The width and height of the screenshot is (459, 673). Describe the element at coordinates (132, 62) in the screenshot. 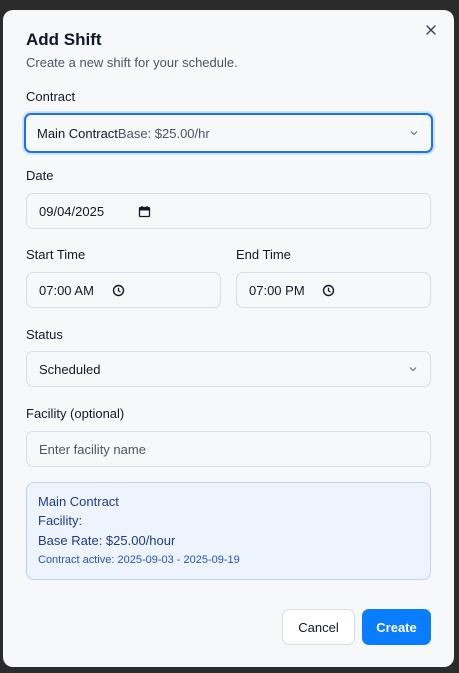

I see `dialog-subtitle: Create a new shift for your schedule.` at that location.